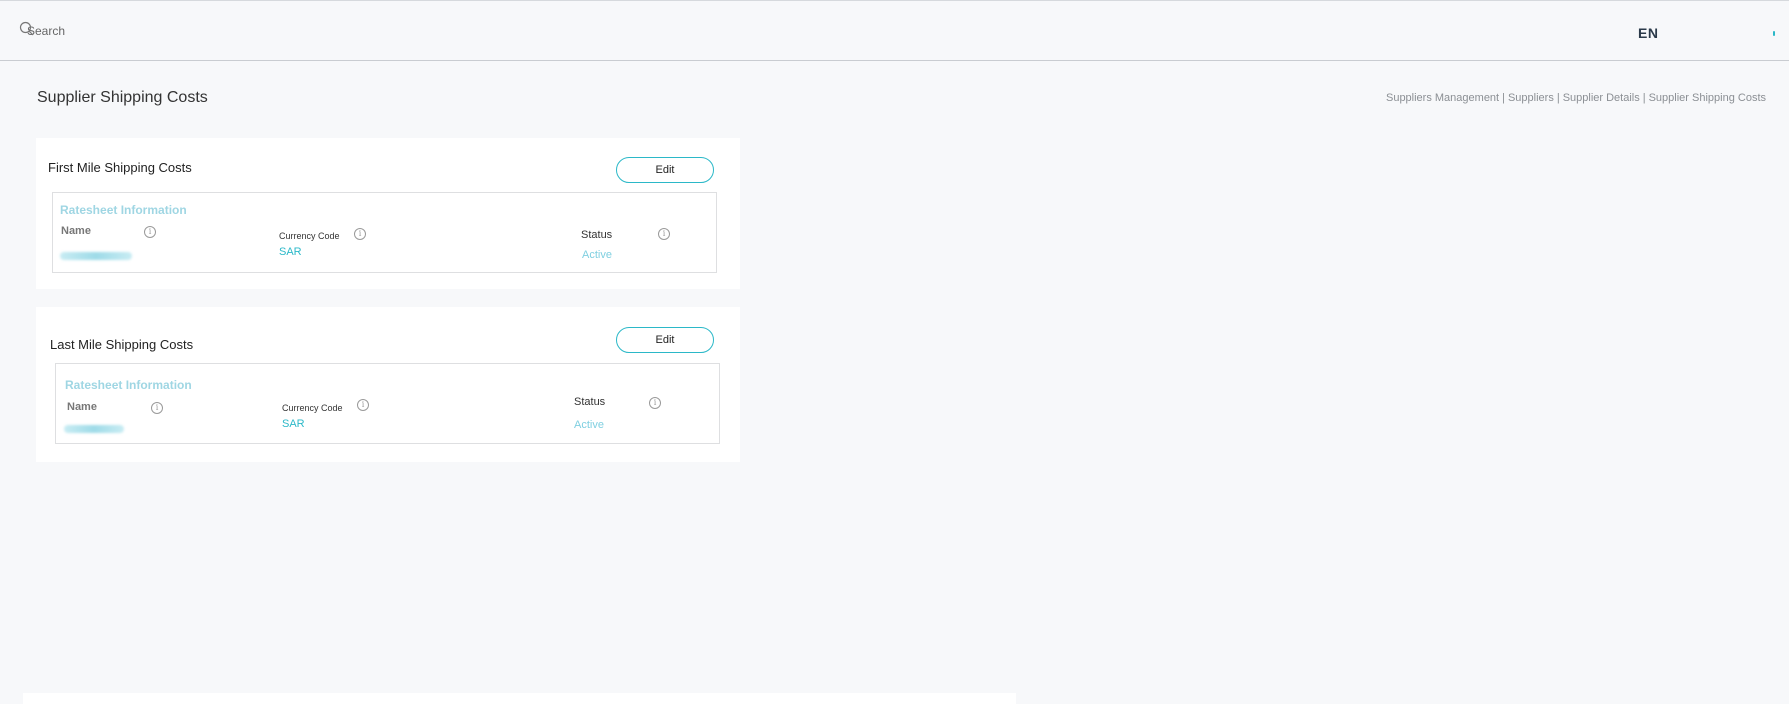 This screenshot has width=1789, height=704. Describe the element at coordinates (1707, 98) in the screenshot. I see `breadcrumb-supplier-shipping-costs: Supplier Shipping Costs` at that location.